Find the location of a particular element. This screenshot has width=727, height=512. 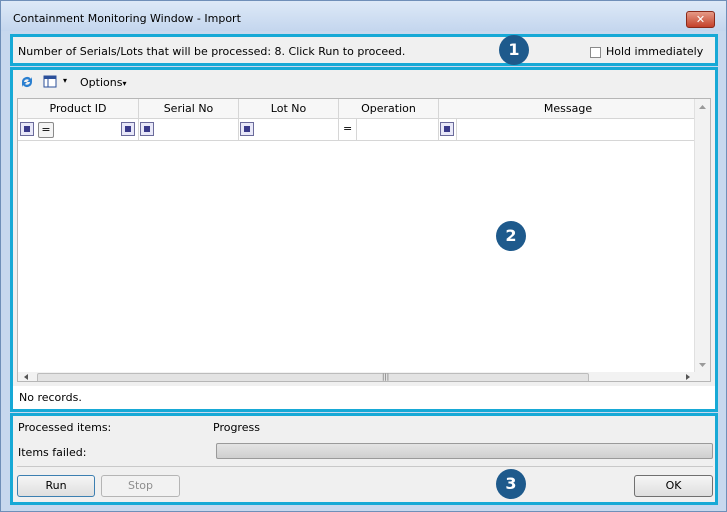

column-header-serial-no: Serial No is located at coordinates (189, 109).